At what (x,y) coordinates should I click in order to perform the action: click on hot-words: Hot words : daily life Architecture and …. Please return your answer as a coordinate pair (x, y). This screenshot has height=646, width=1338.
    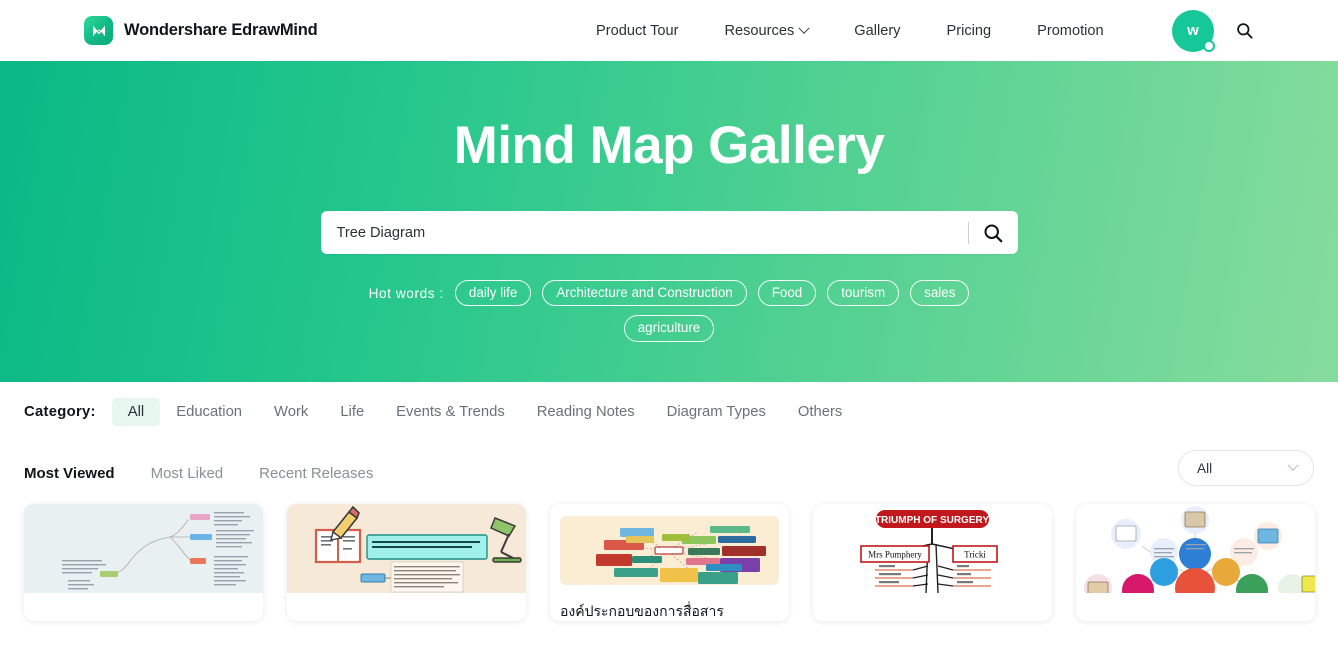
    Looking at the image, I should click on (669, 311).